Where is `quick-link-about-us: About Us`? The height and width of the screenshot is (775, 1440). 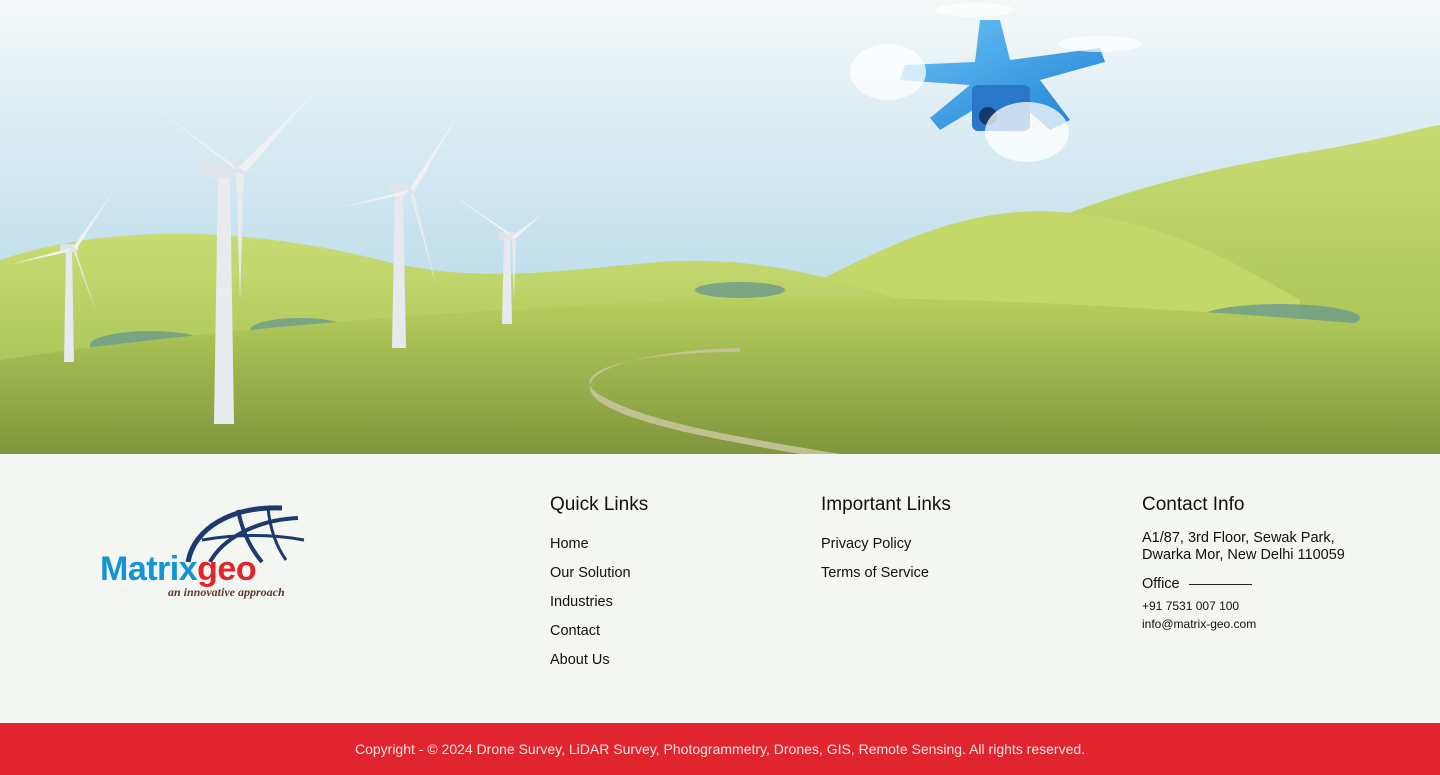 quick-link-about-us: About Us is located at coordinates (599, 660).